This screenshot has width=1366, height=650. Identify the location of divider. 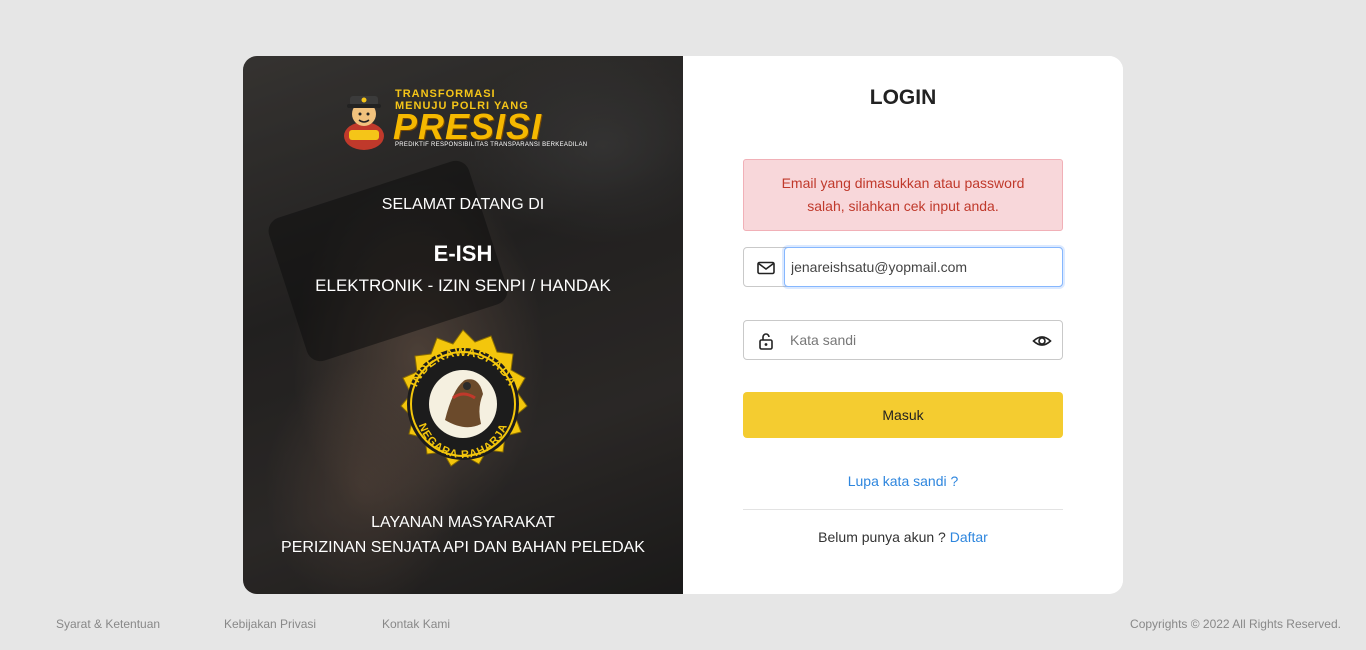
(903, 509).